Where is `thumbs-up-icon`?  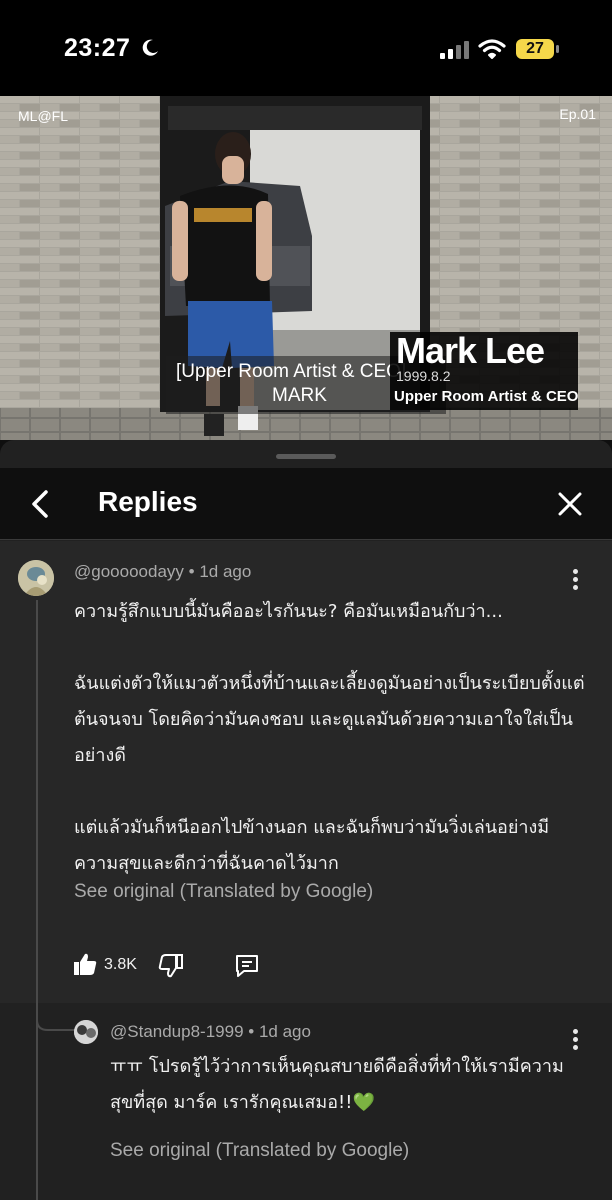
thumbs-up-icon is located at coordinates (85, 964).